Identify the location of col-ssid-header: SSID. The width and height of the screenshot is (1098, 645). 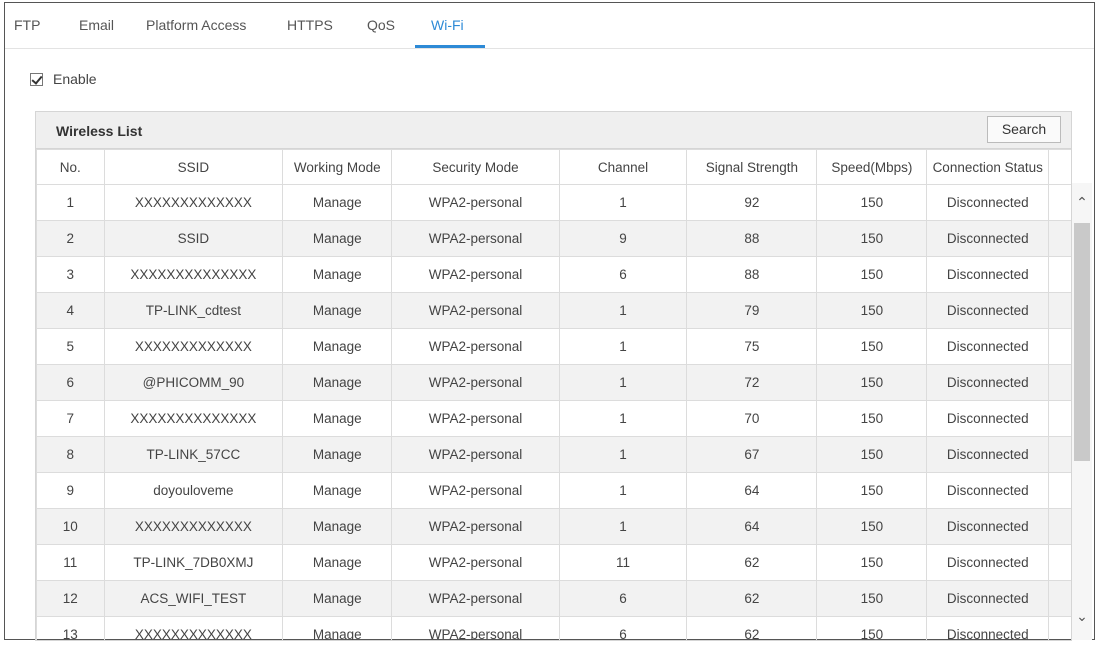
(193, 167).